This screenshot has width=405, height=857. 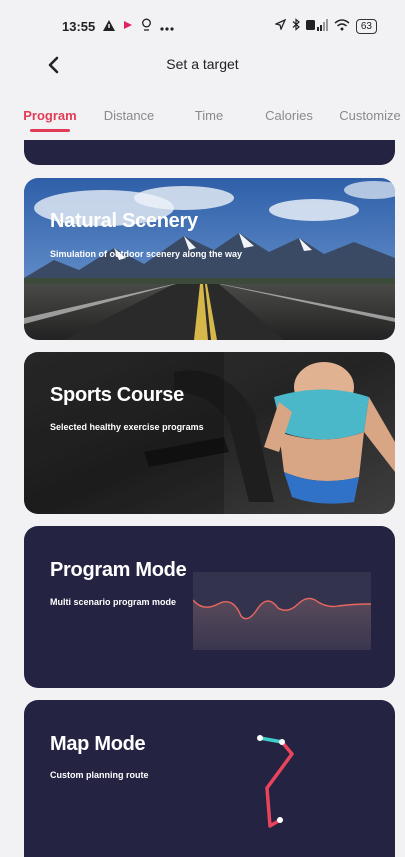 I want to click on card-subtitle: Multi scenario program mode, so click(x=113, y=602).